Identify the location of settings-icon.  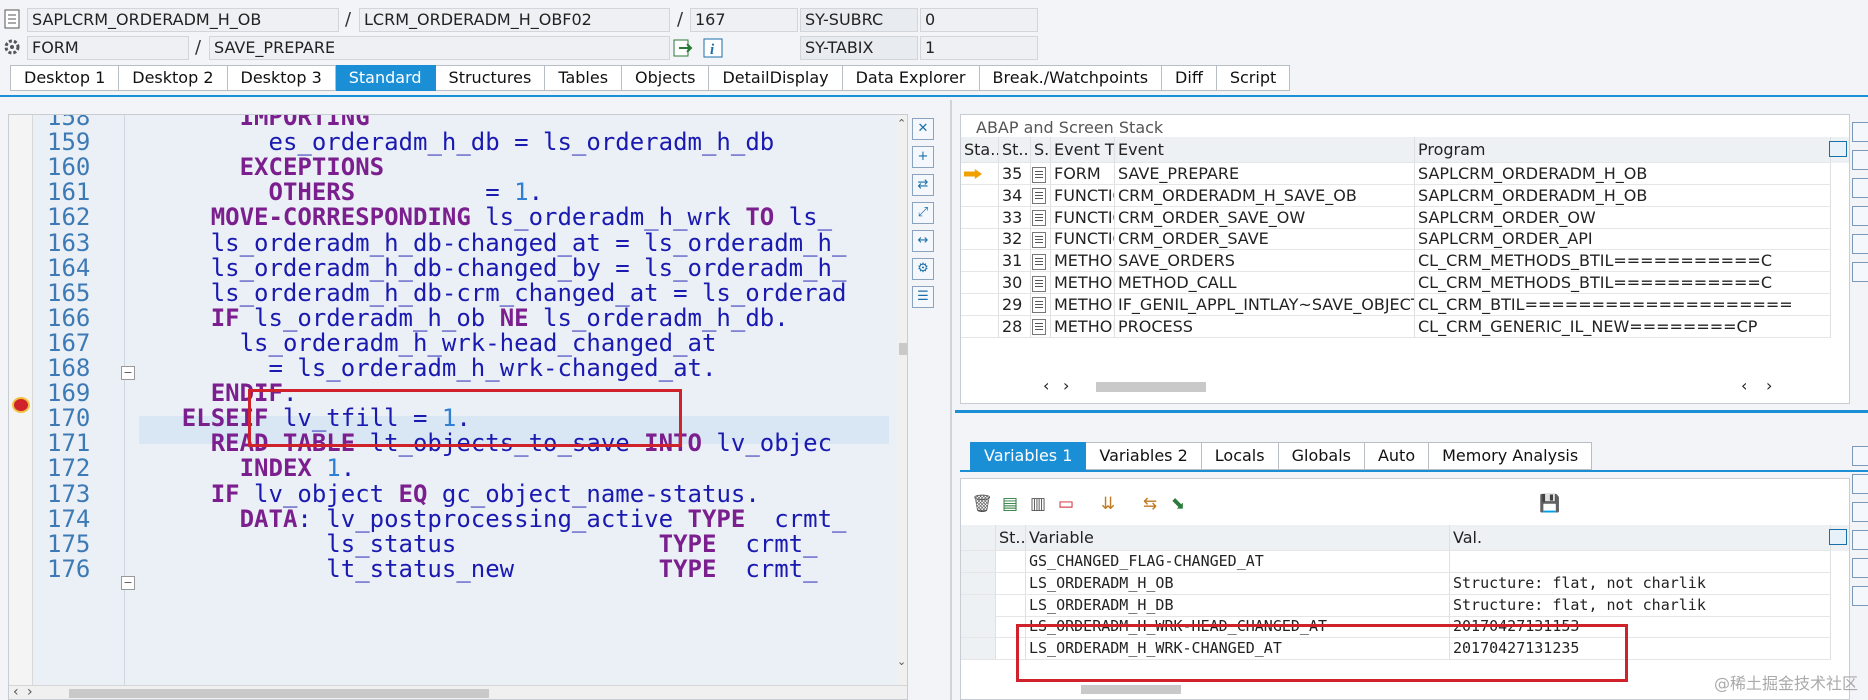
(13, 47).